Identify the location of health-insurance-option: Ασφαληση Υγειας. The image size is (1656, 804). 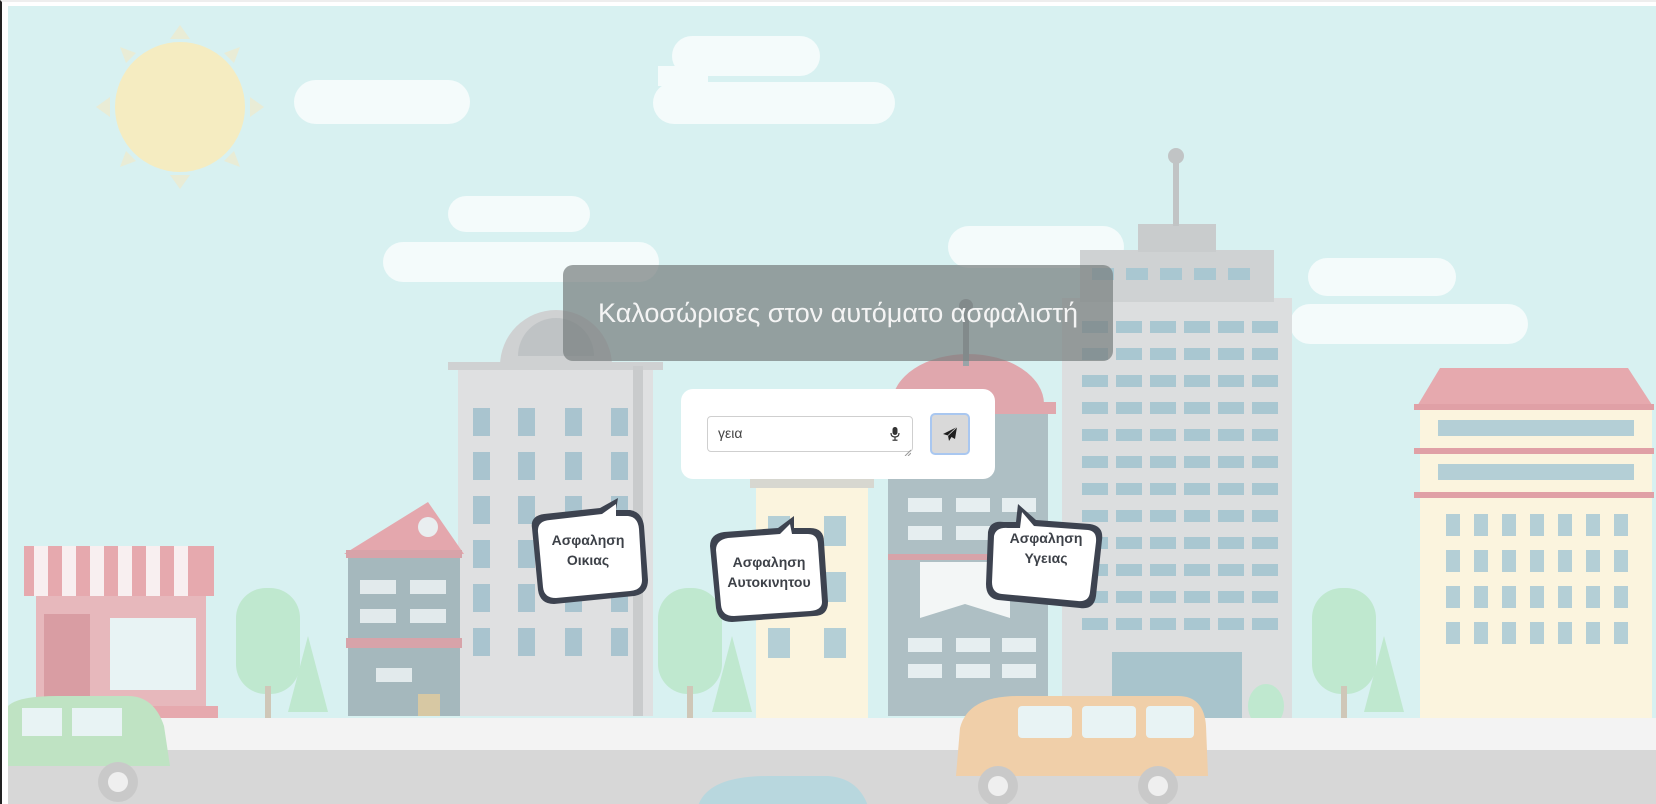
(1046, 560).